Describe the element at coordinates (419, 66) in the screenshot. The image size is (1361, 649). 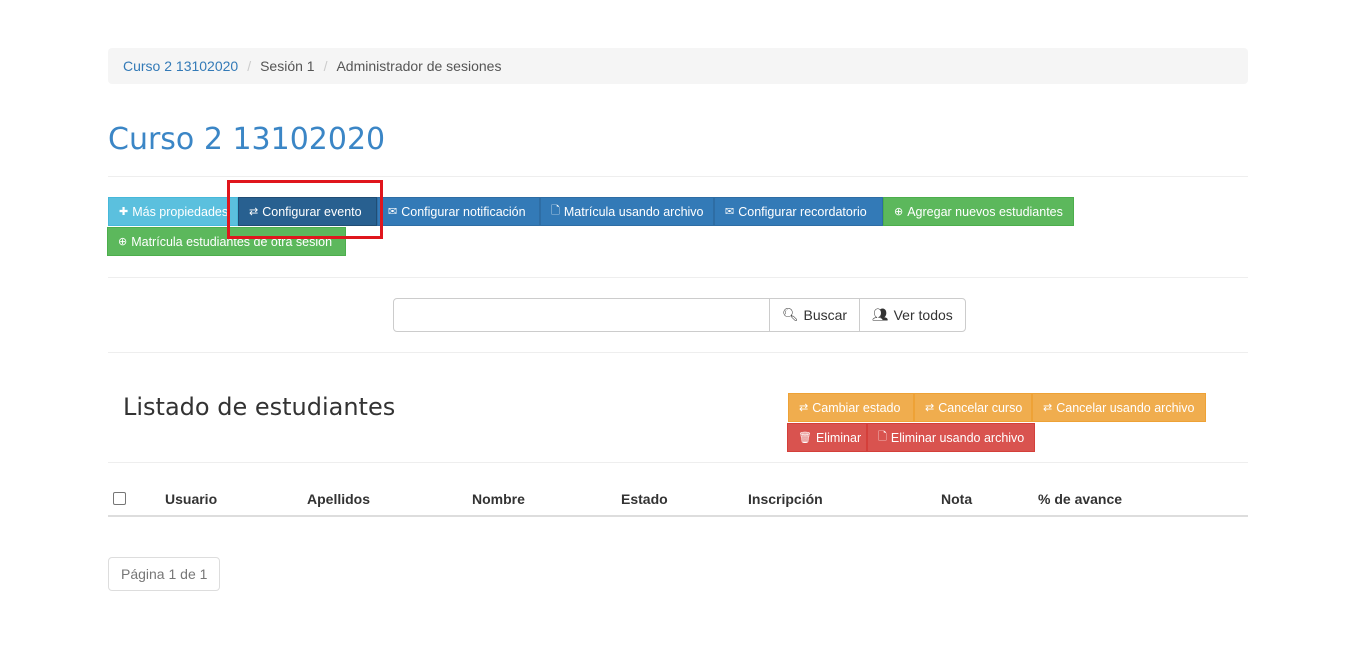
I see `breadcrumb-current: Administrador de sesiones` at that location.